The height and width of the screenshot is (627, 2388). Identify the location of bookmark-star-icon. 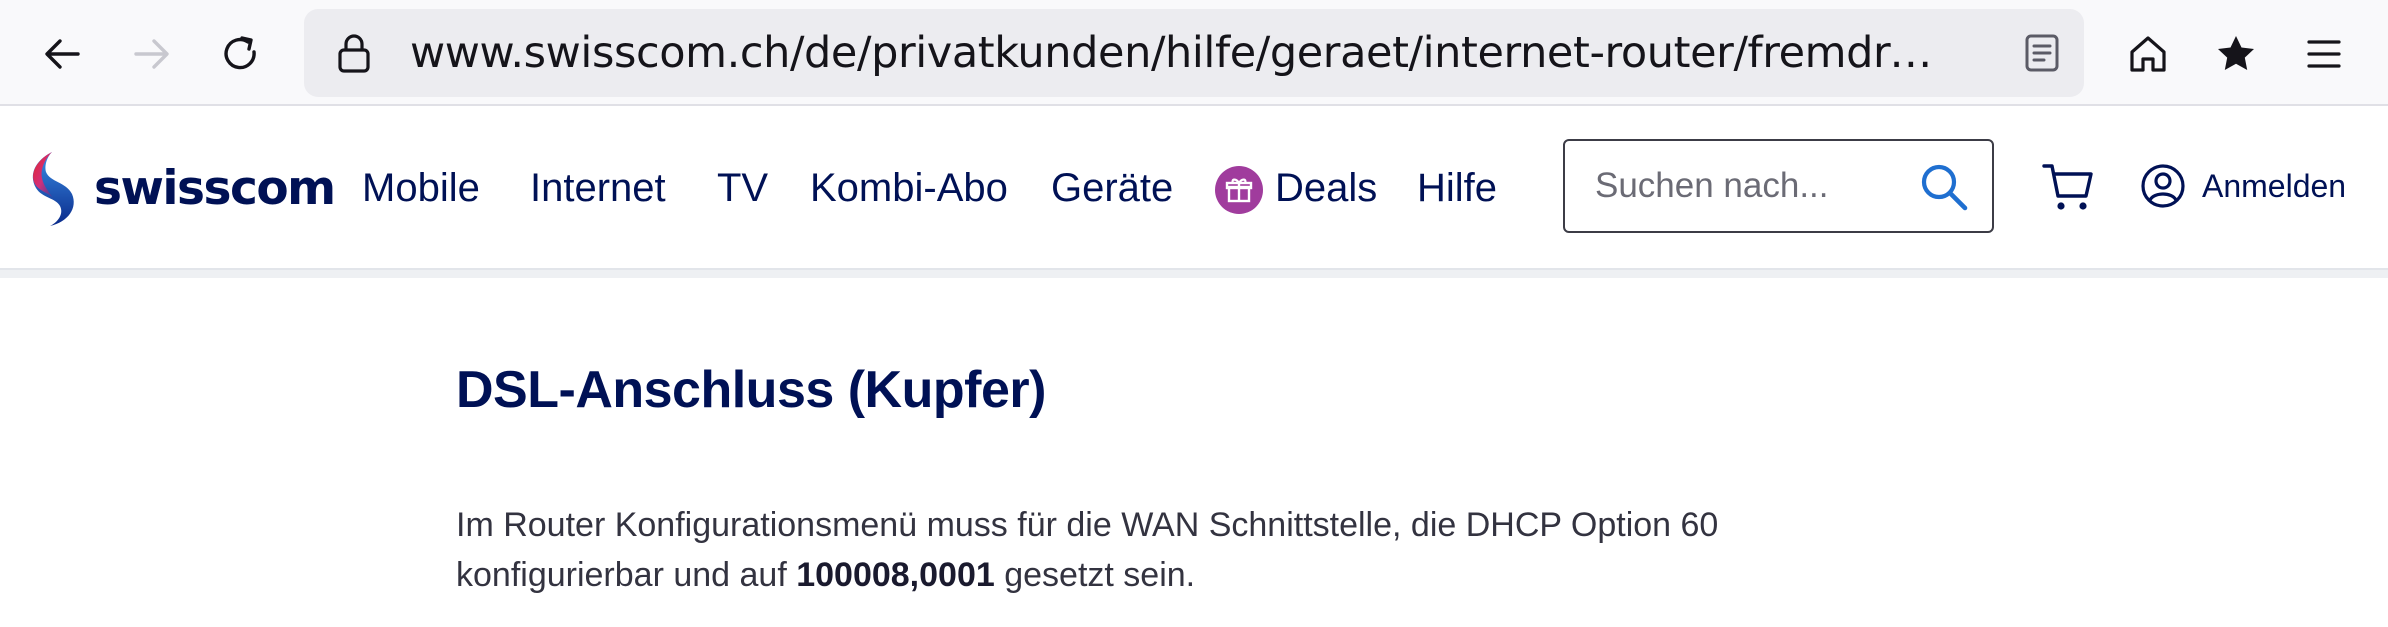
(2236, 53).